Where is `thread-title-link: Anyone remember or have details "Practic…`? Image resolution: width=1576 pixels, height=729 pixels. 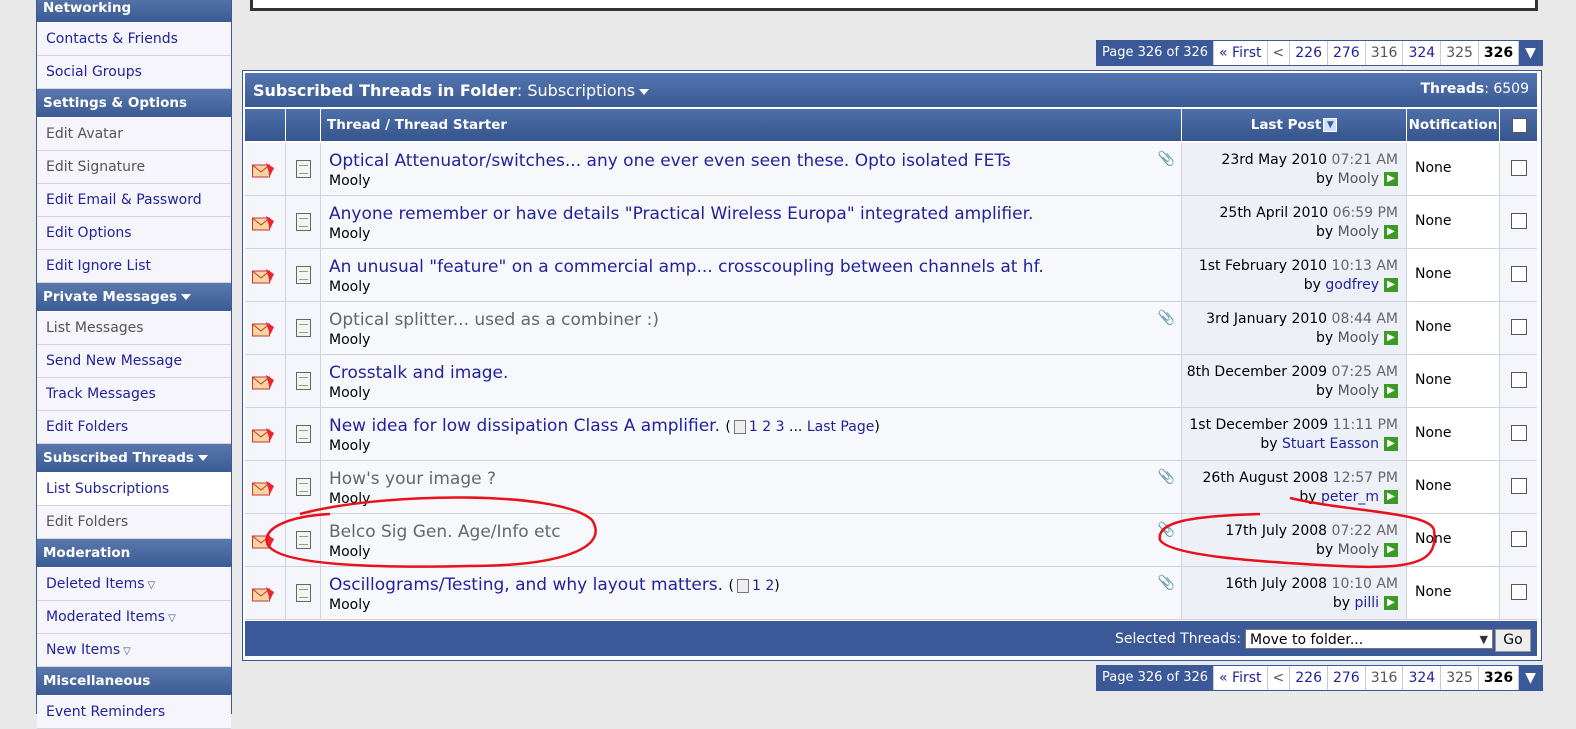 thread-title-link: Anyone remember or have details "Practic… is located at coordinates (681, 214).